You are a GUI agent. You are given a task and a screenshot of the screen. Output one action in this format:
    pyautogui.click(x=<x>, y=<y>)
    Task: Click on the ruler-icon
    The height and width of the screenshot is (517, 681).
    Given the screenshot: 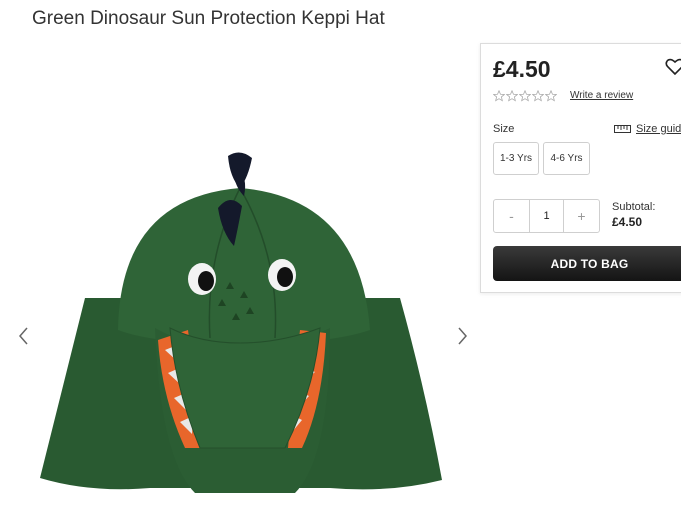 What is the action you would take?
    pyautogui.click(x=622, y=129)
    